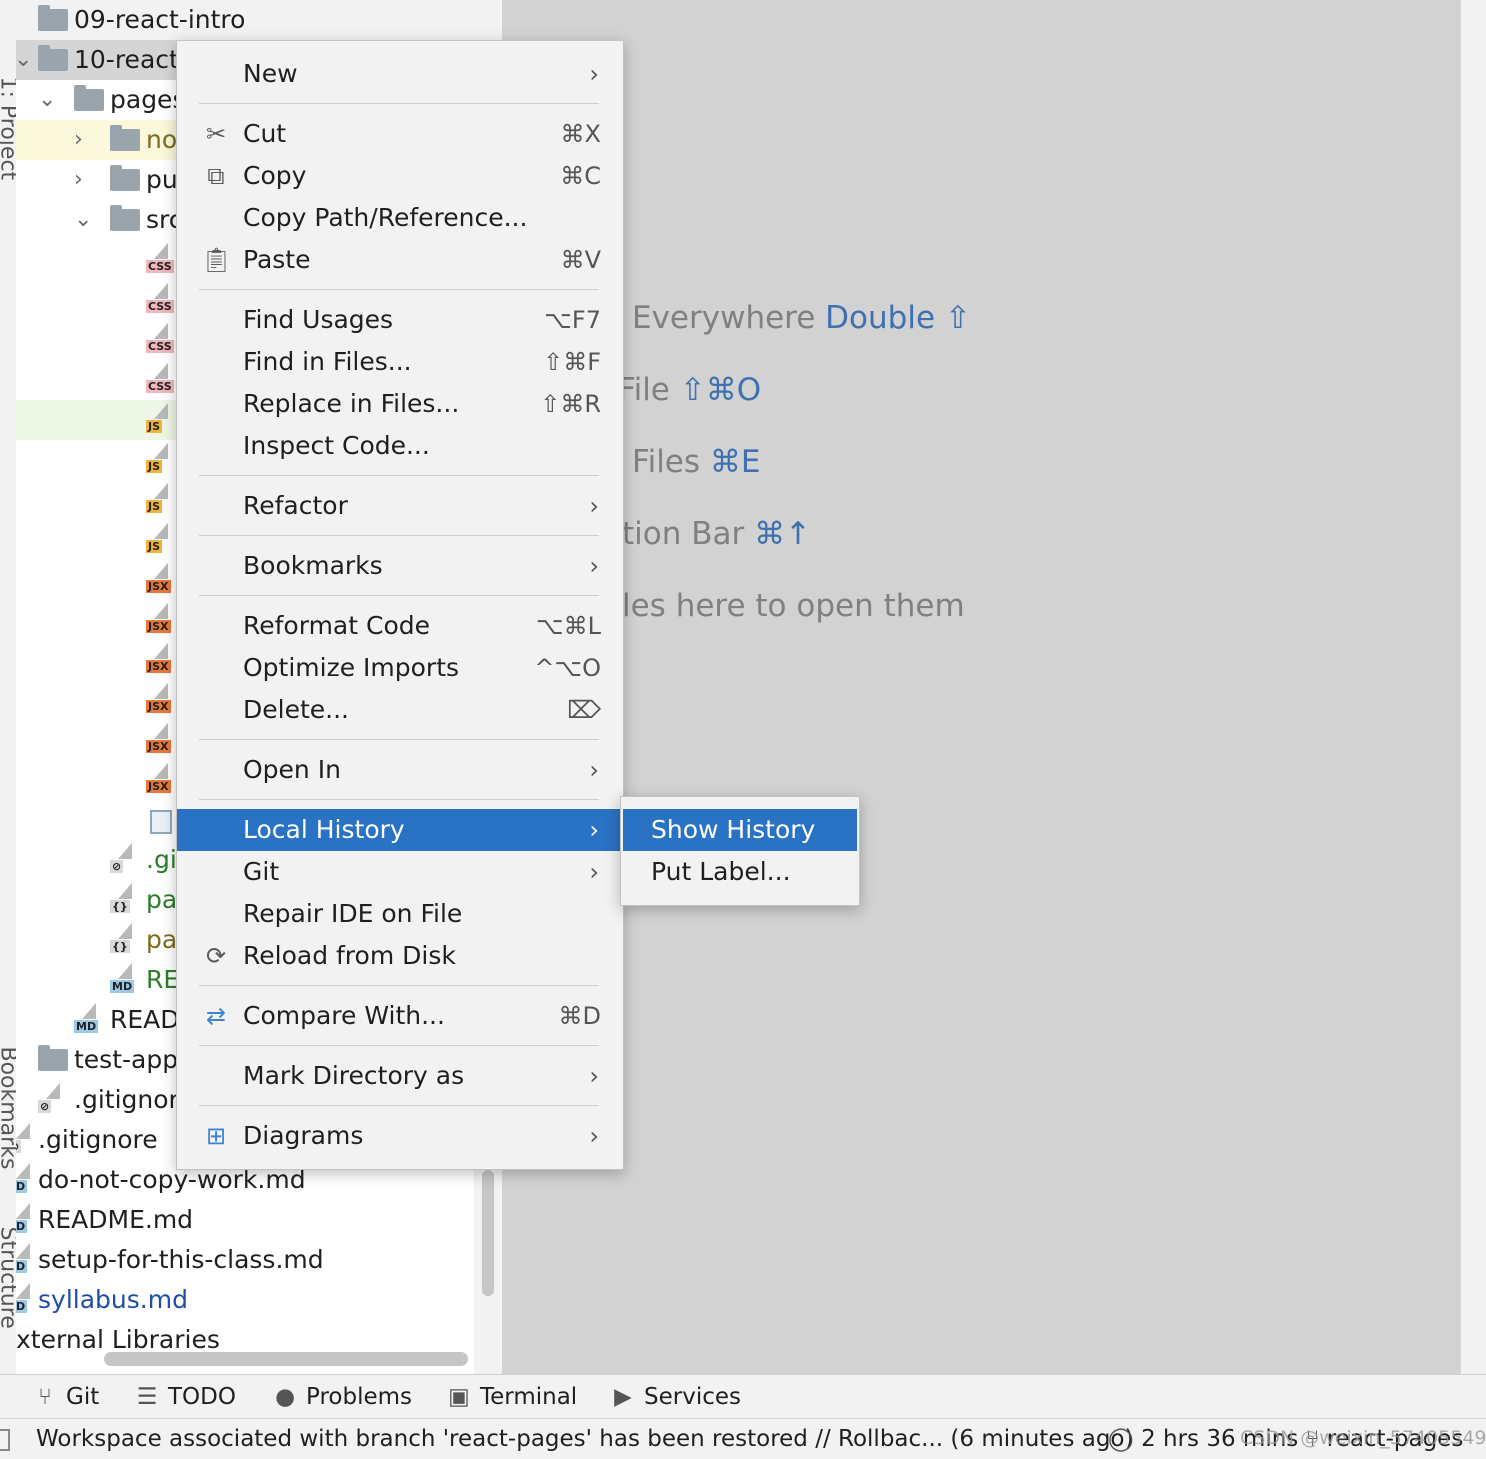 This screenshot has height=1459, width=1486. What do you see at coordinates (285, 1397) in the screenshot?
I see `warning-icon: ●` at bounding box center [285, 1397].